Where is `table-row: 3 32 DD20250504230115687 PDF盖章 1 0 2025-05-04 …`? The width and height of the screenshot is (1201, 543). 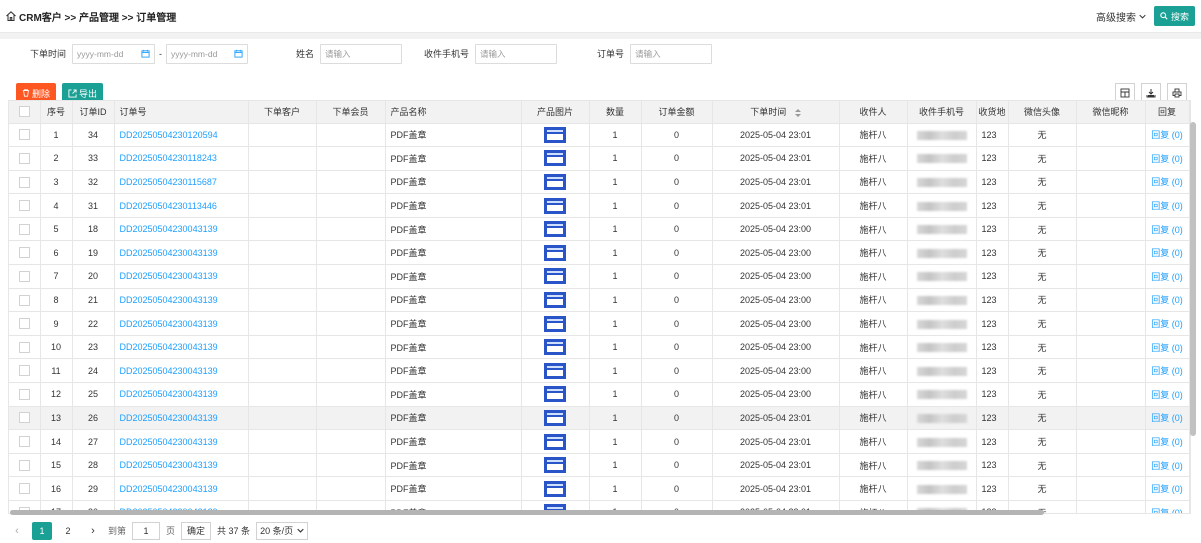 table-row: 3 32 DD20250504230115687 PDF盖章 1 0 2025-05-04 … is located at coordinates (599, 182).